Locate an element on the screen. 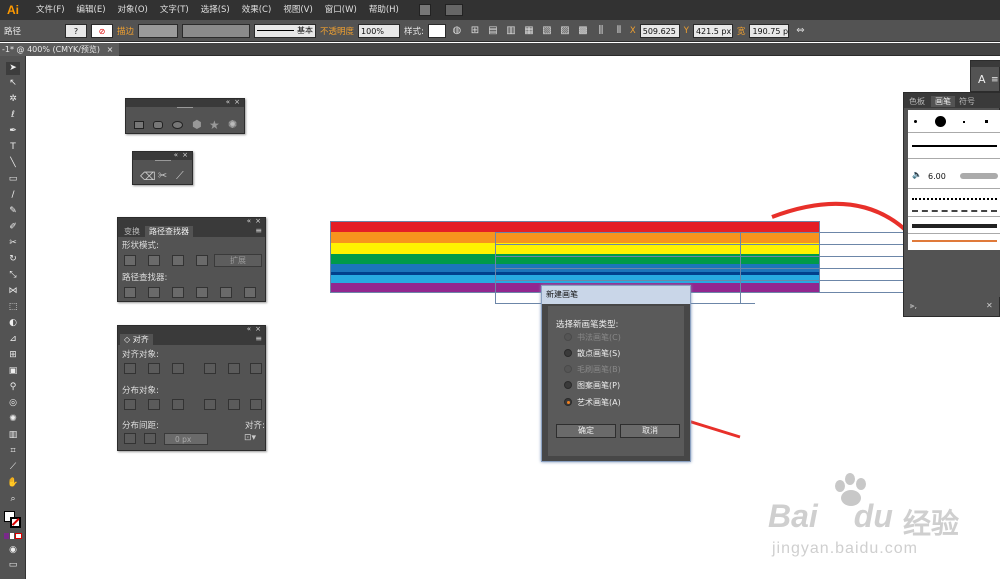 This screenshot has width=1000, height=579. distribute-top-button is located at coordinates (130, 404).